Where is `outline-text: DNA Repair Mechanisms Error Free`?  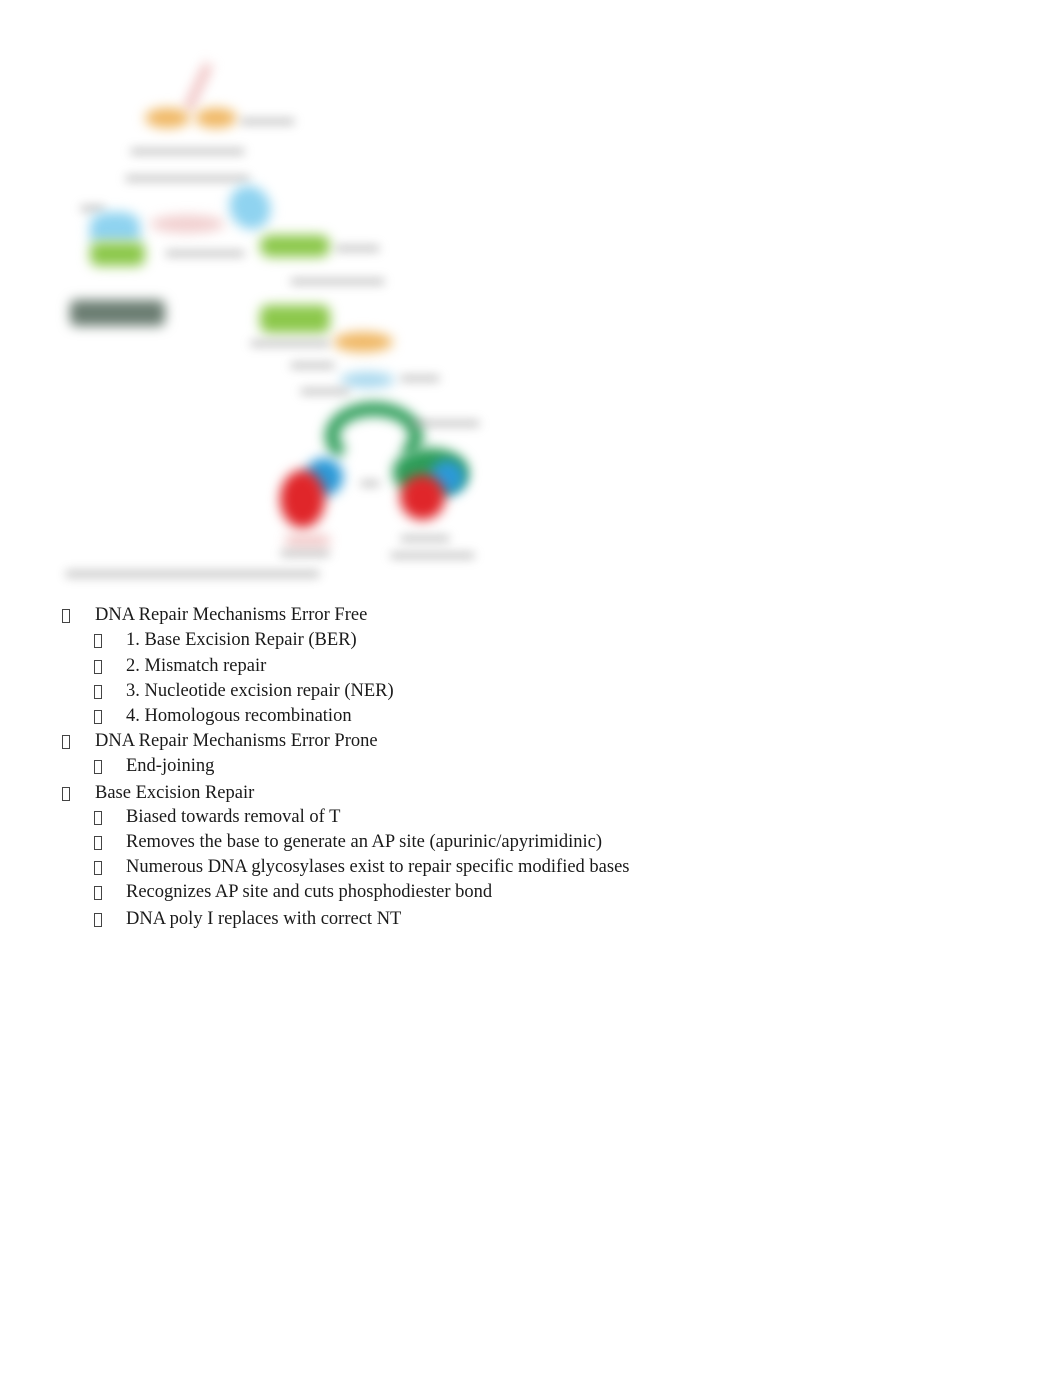 outline-text: DNA Repair Mechanisms Error Free is located at coordinates (231, 615).